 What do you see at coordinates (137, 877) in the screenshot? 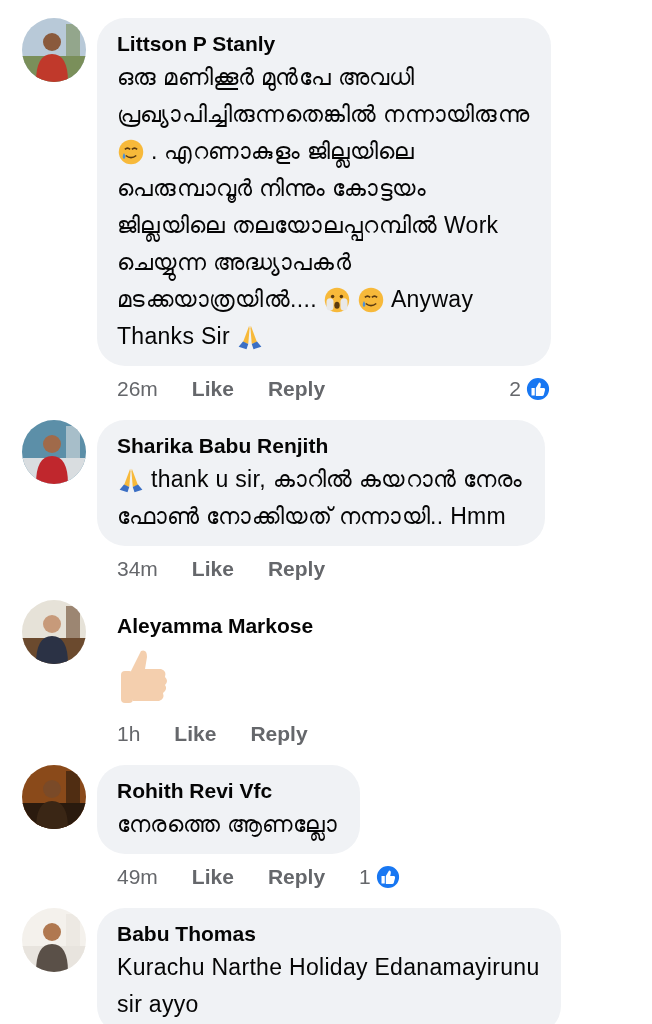
I see `comment-time: 49m` at bounding box center [137, 877].